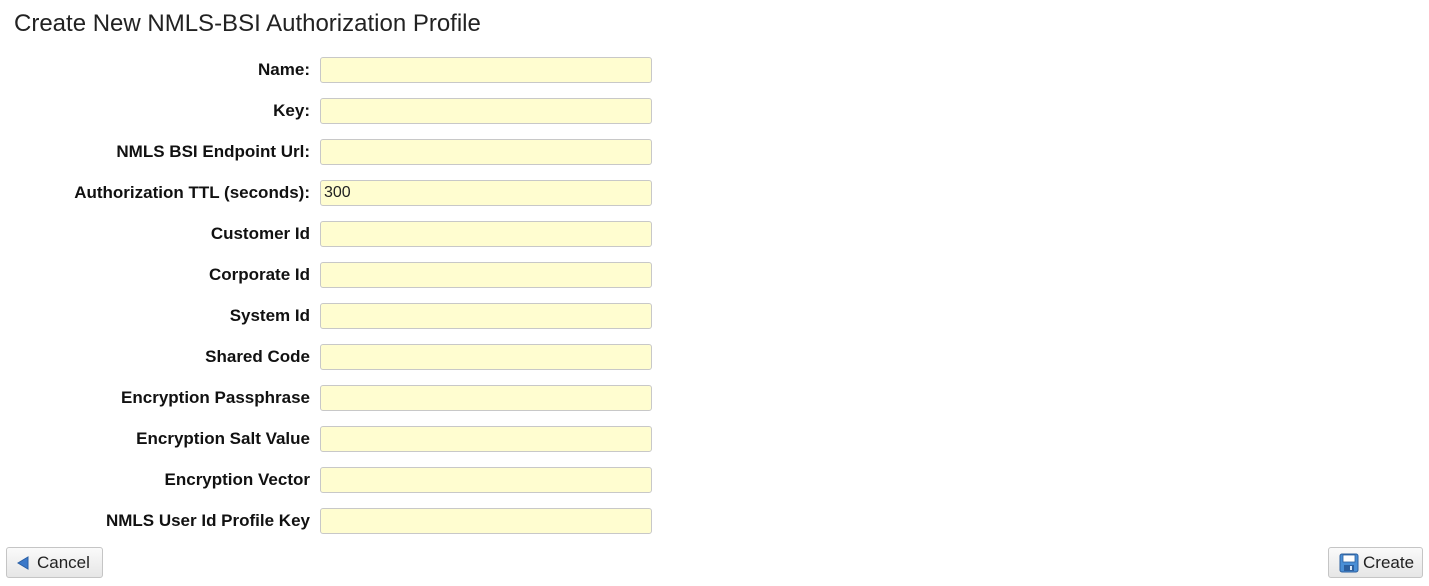 This screenshot has width=1429, height=586. Describe the element at coordinates (192, 192) in the screenshot. I see `authorization-ttl-label: Authorization TTL (seconds):` at that location.